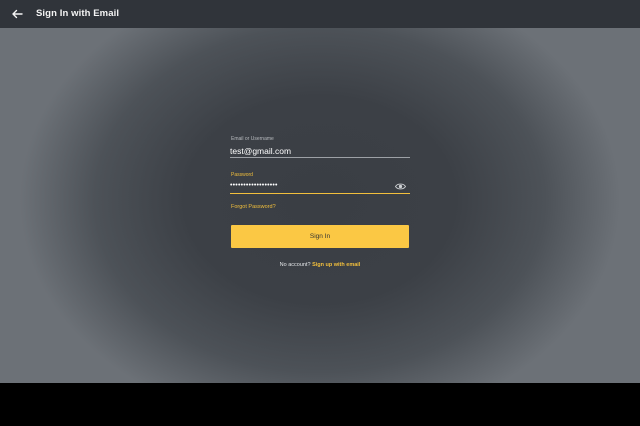 The height and width of the screenshot is (426, 640). What do you see at coordinates (400, 186) in the screenshot?
I see `eye-icon` at bounding box center [400, 186].